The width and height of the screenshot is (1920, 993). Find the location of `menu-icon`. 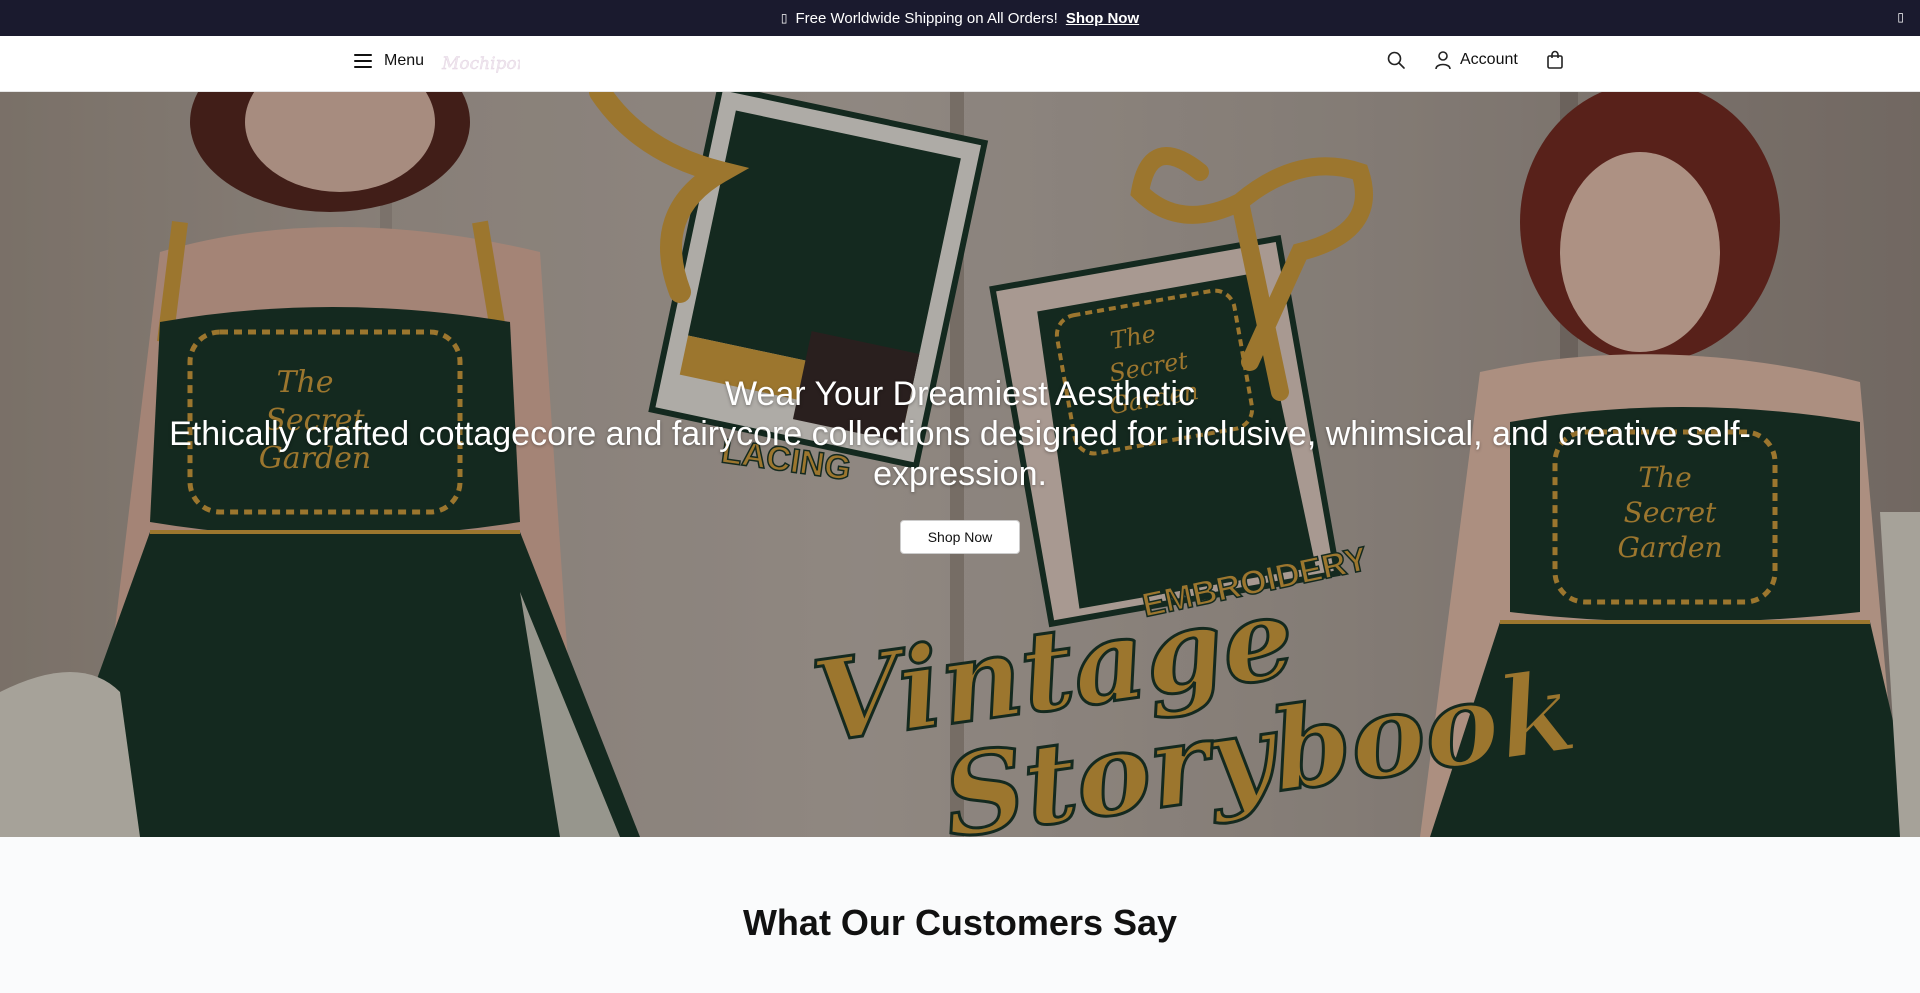

menu-icon is located at coordinates (363, 61).